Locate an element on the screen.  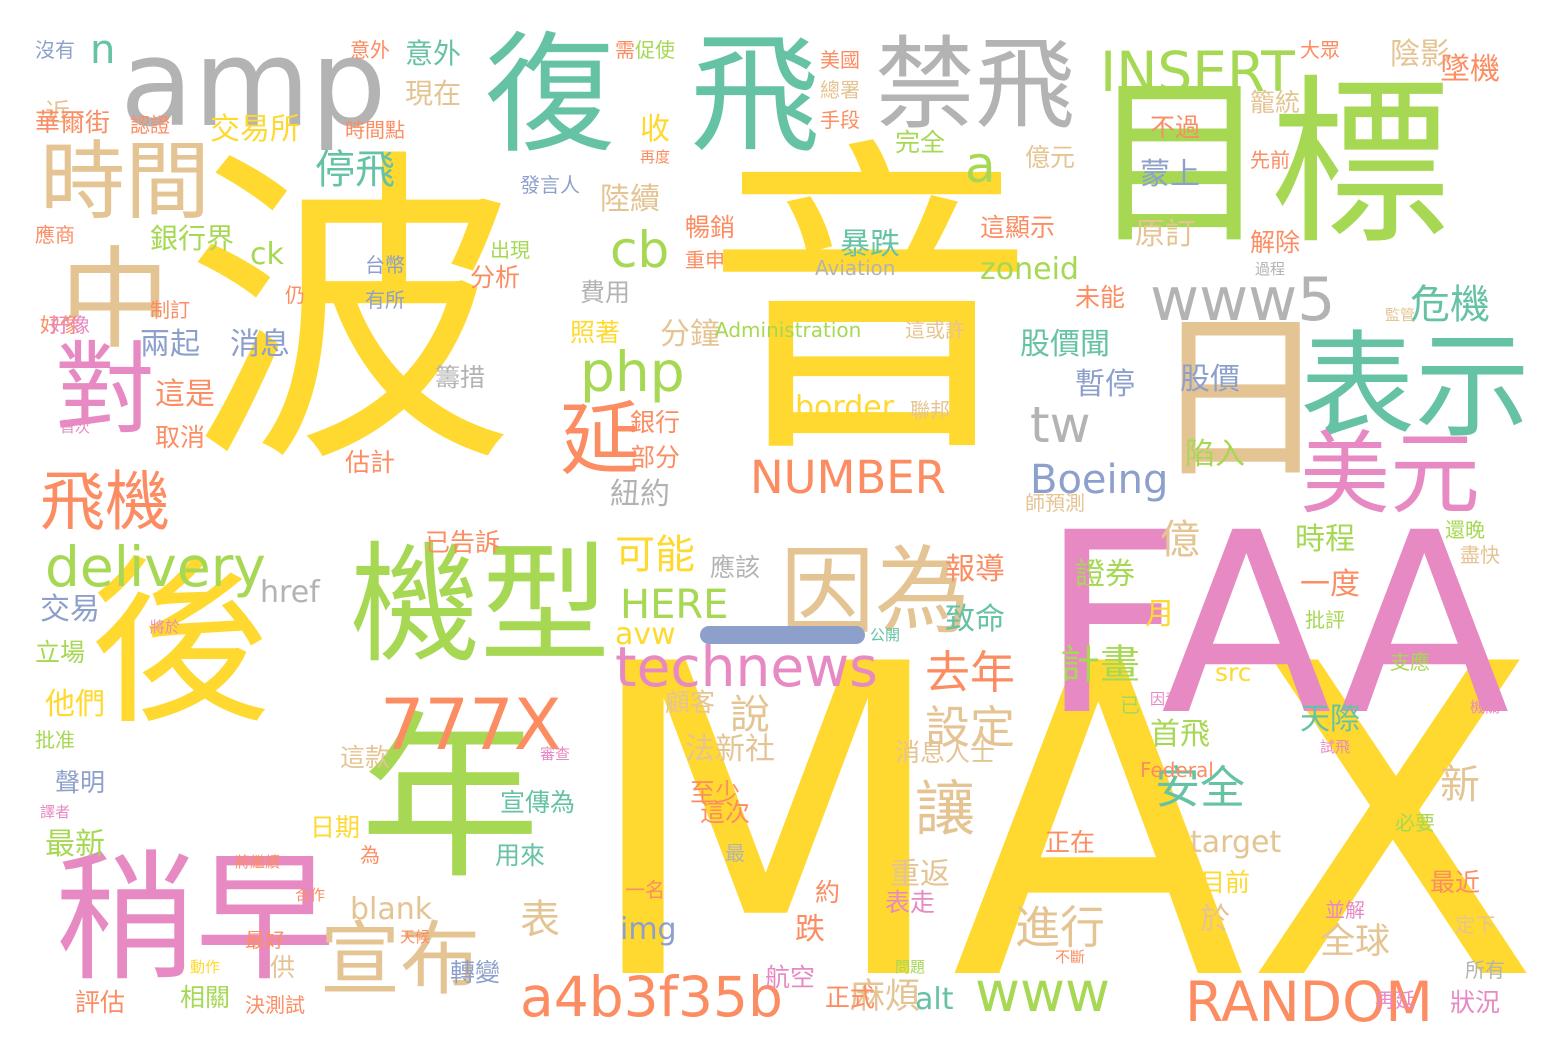
cloud-word: 消息人士 is located at coordinates (945, 752).